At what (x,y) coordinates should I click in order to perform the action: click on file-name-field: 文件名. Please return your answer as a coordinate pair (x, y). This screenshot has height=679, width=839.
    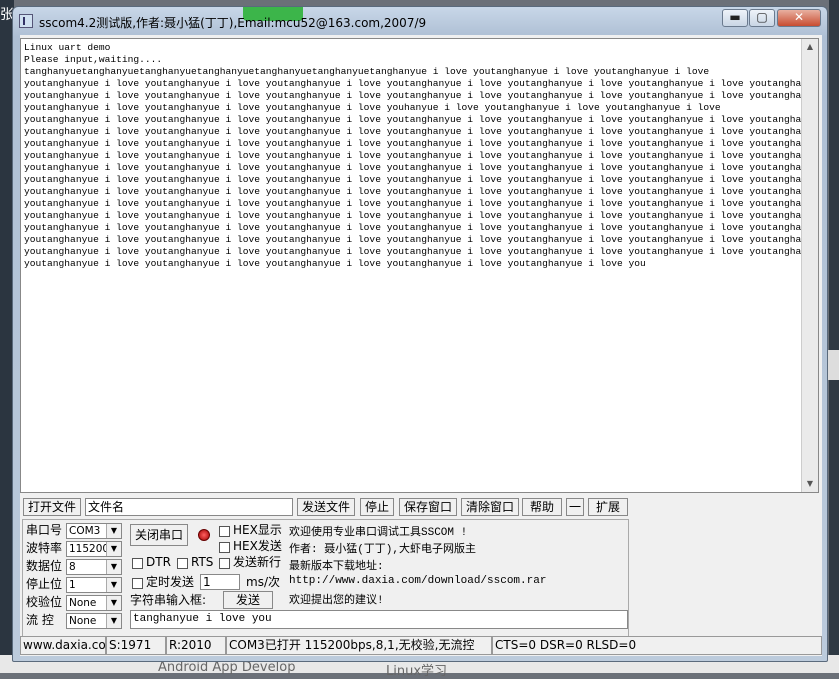
    Looking at the image, I should click on (189, 507).